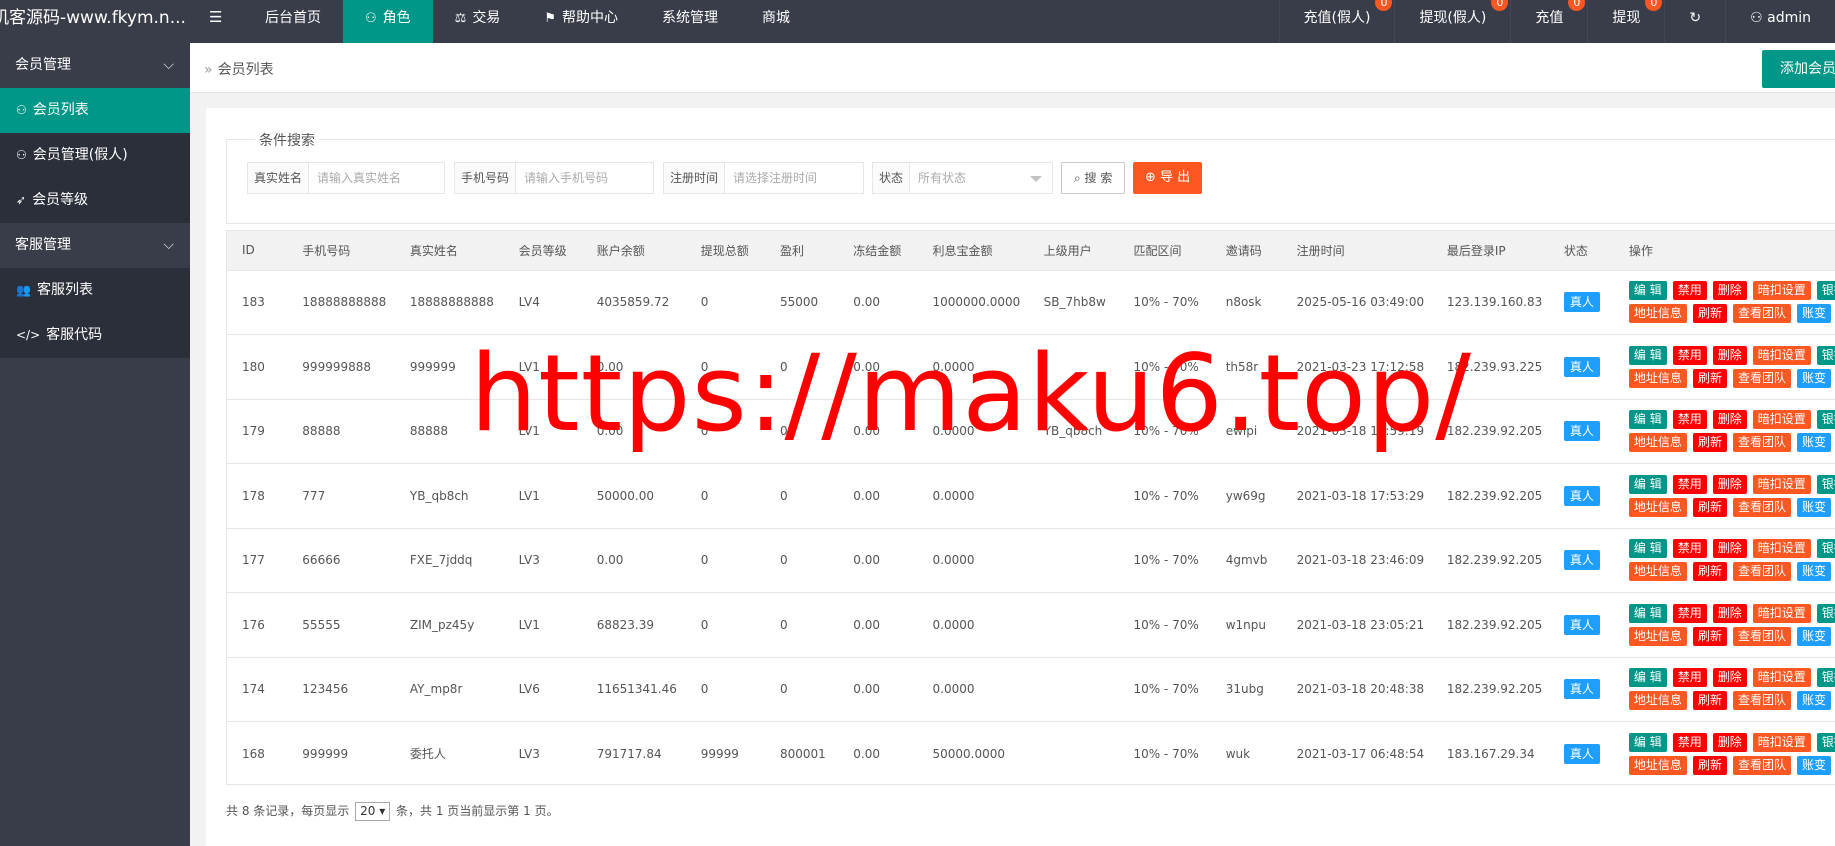  I want to click on top-nav-item: 后台首页, so click(293, 21).